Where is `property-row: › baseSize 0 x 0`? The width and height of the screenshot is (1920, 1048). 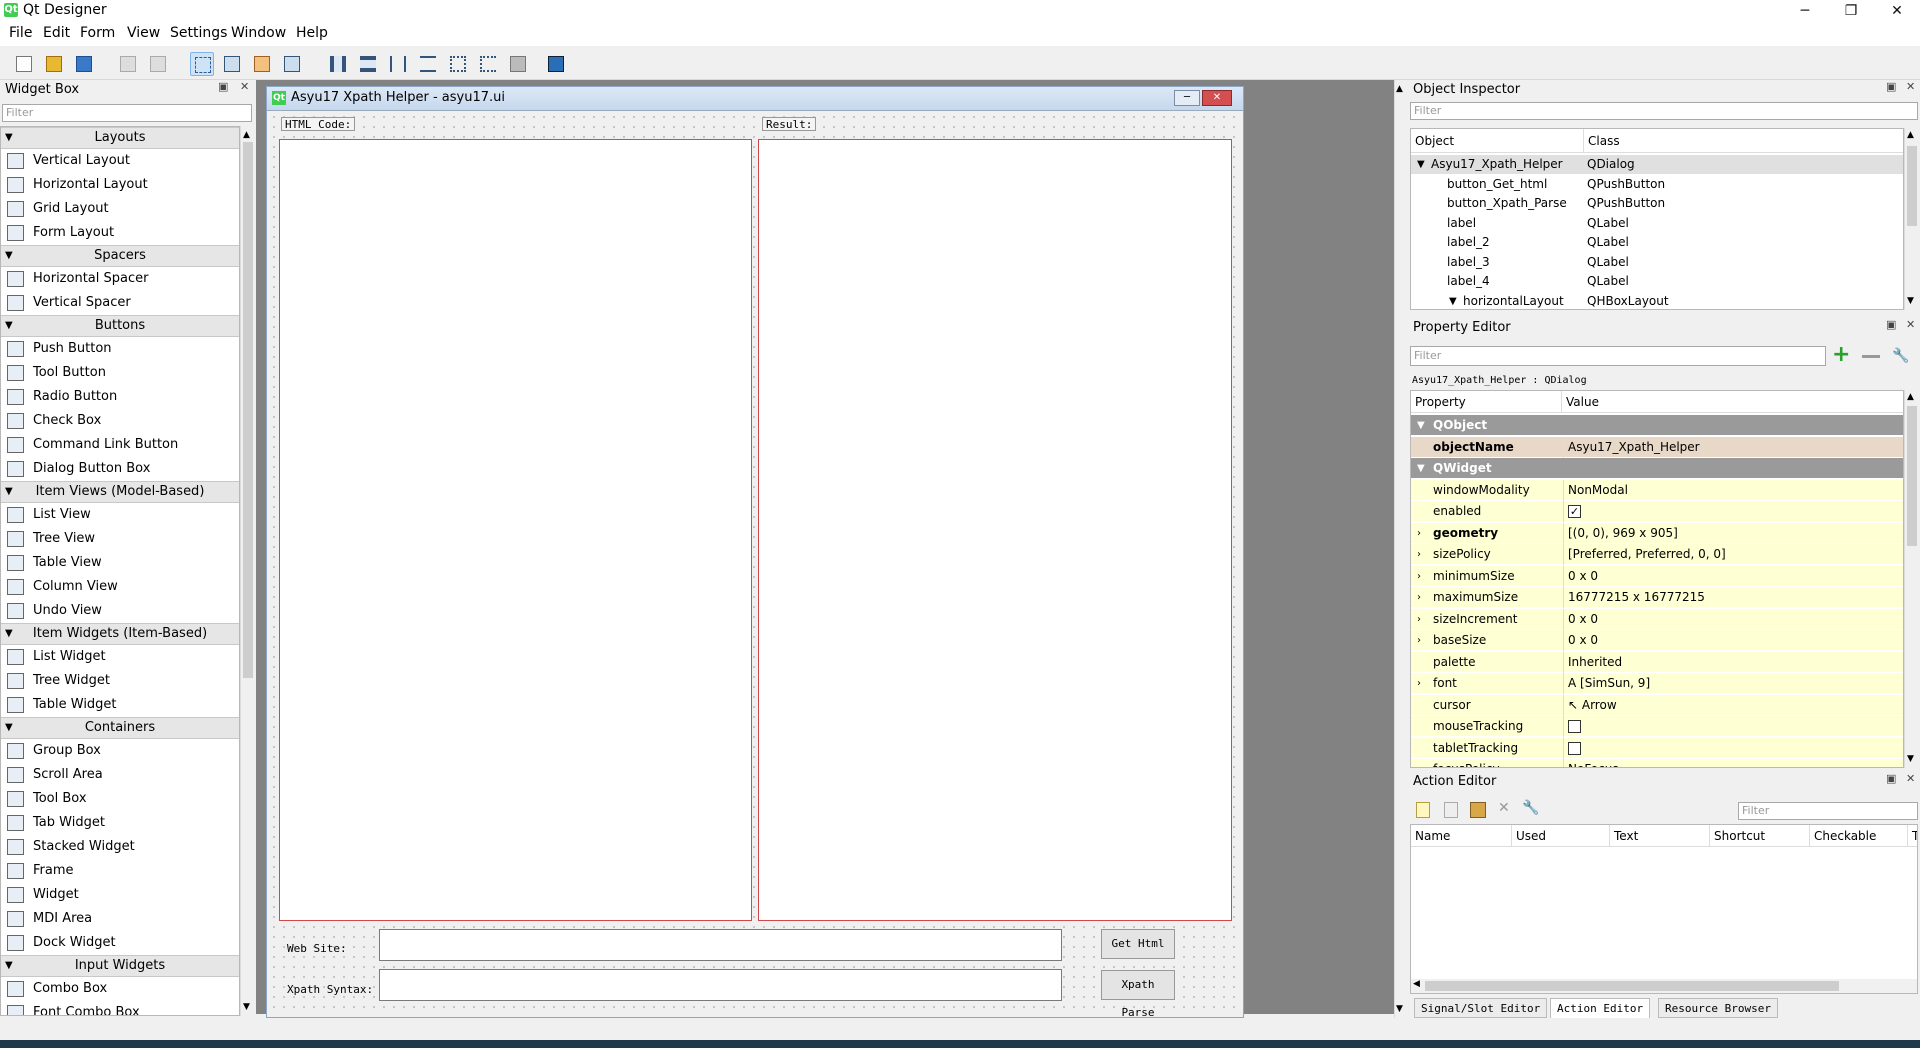 property-row: › baseSize 0 x 0 is located at coordinates (1657, 640).